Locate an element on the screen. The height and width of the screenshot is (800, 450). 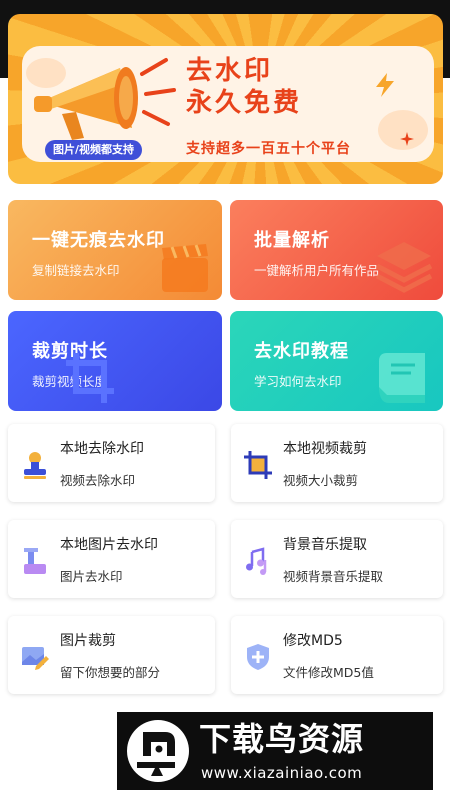
banner-title-line2: 永久免费 is located at coordinates (244, 103).